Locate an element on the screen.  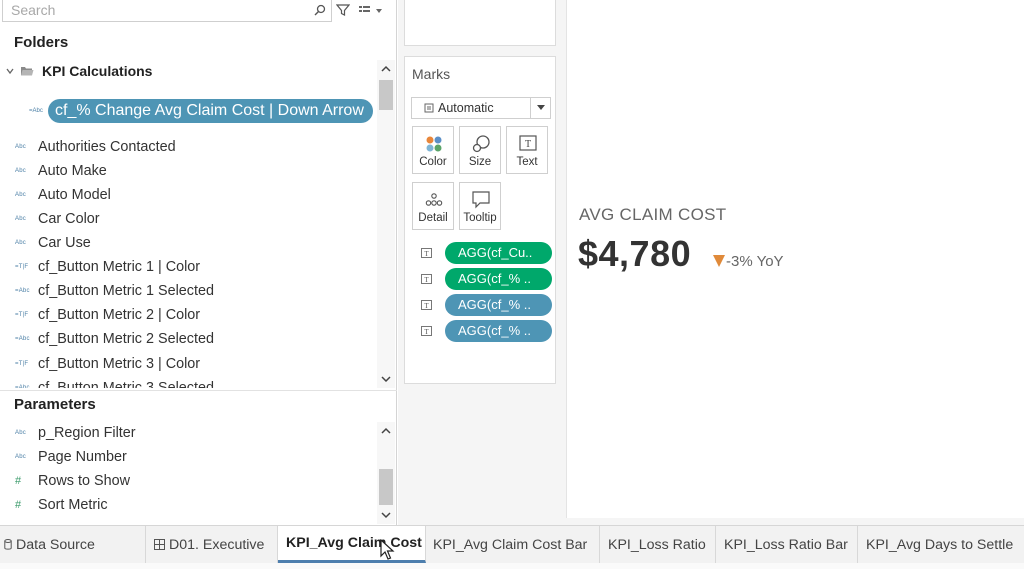
parameter-name: p_Region Filter is located at coordinates (87, 433).